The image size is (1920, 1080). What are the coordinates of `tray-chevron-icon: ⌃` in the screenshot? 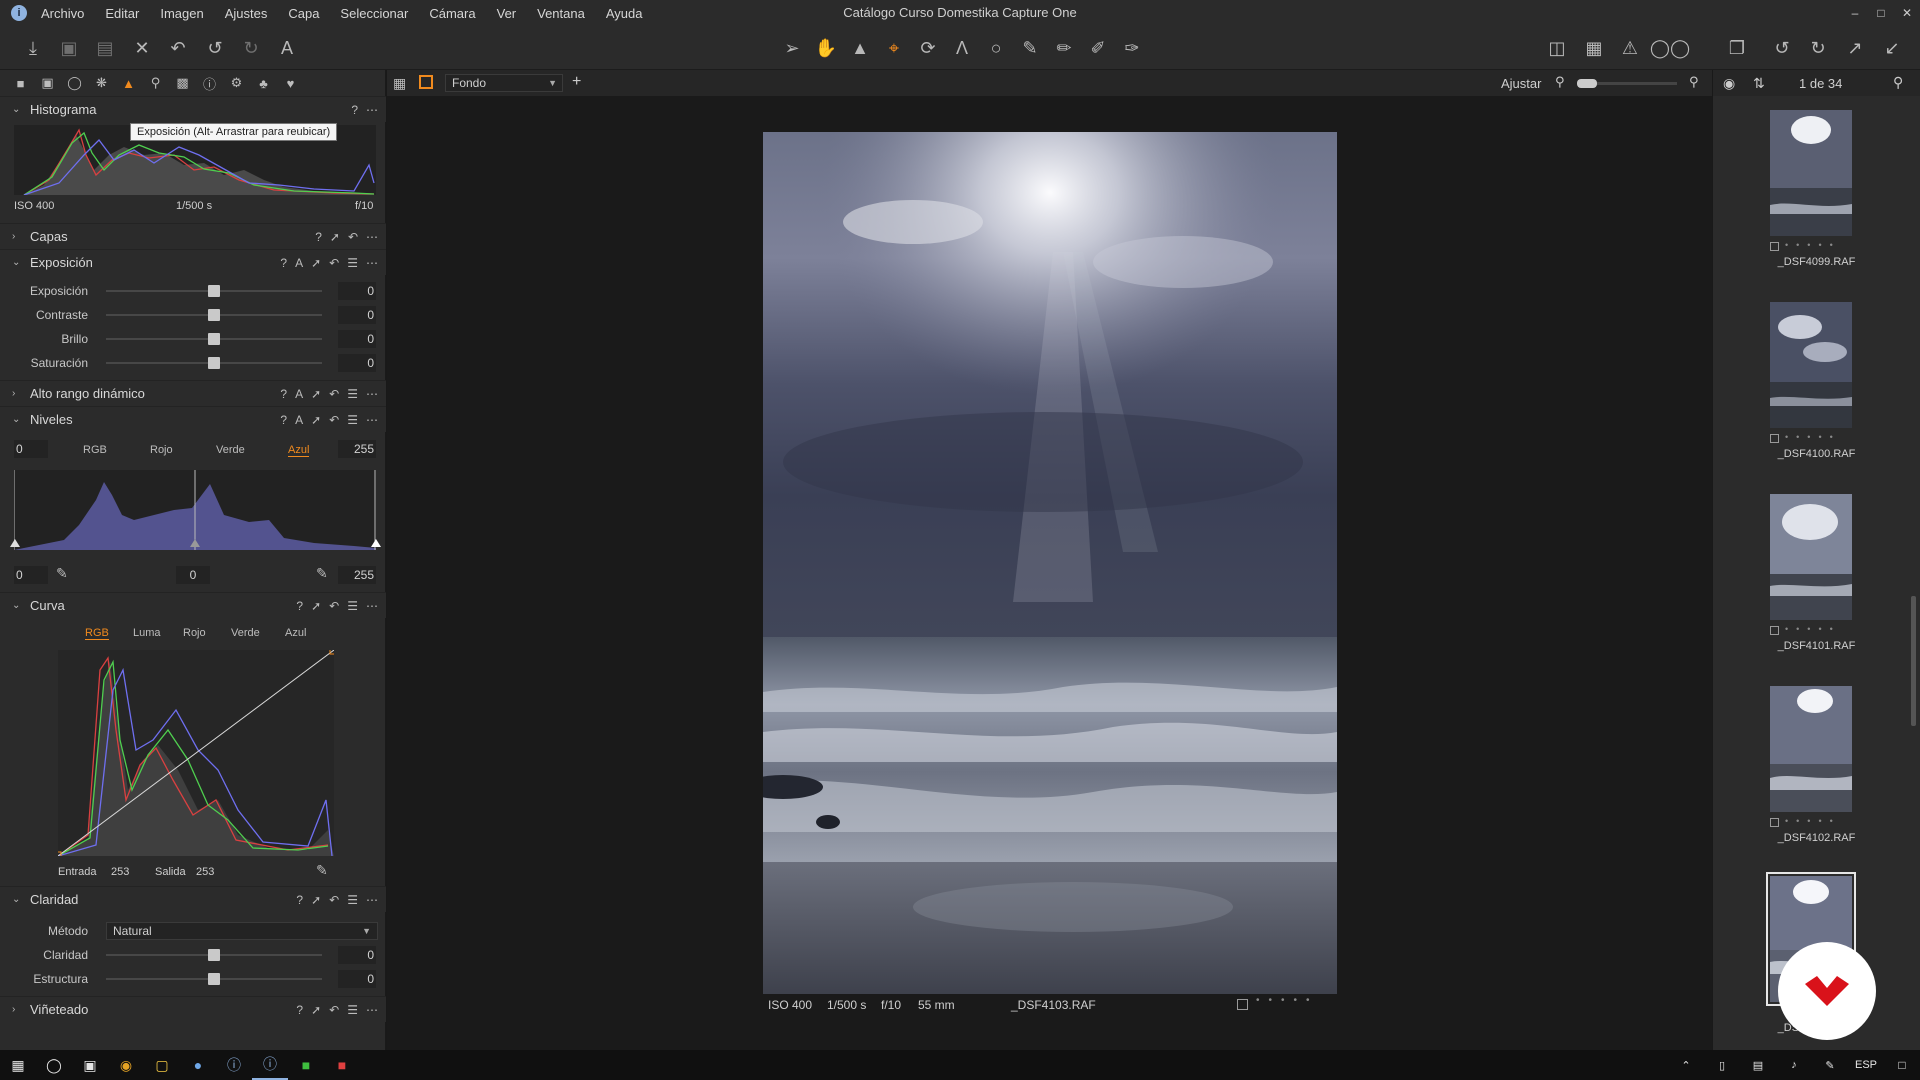 It's located at (1686, 1065).